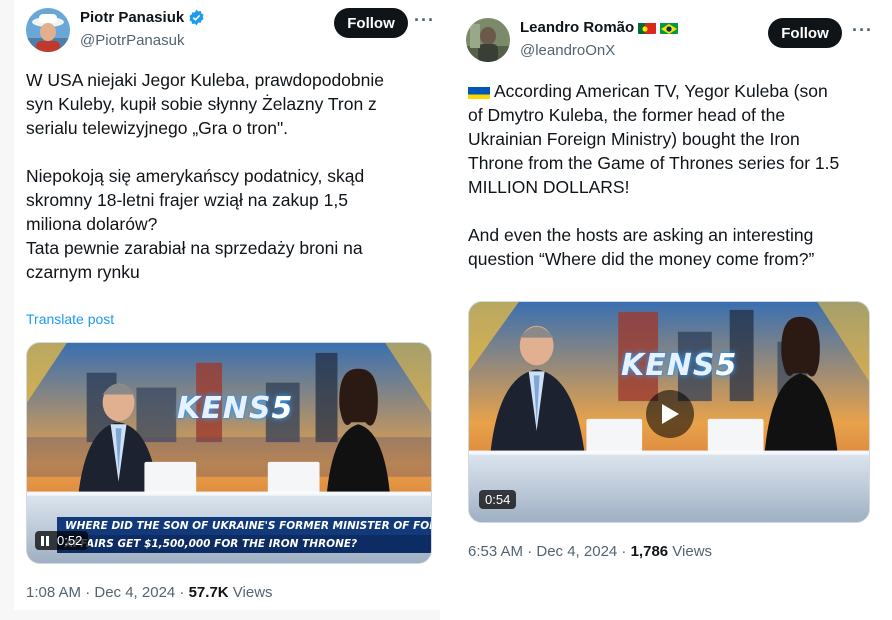  I want to click on pause-icon, so click(45, 540).